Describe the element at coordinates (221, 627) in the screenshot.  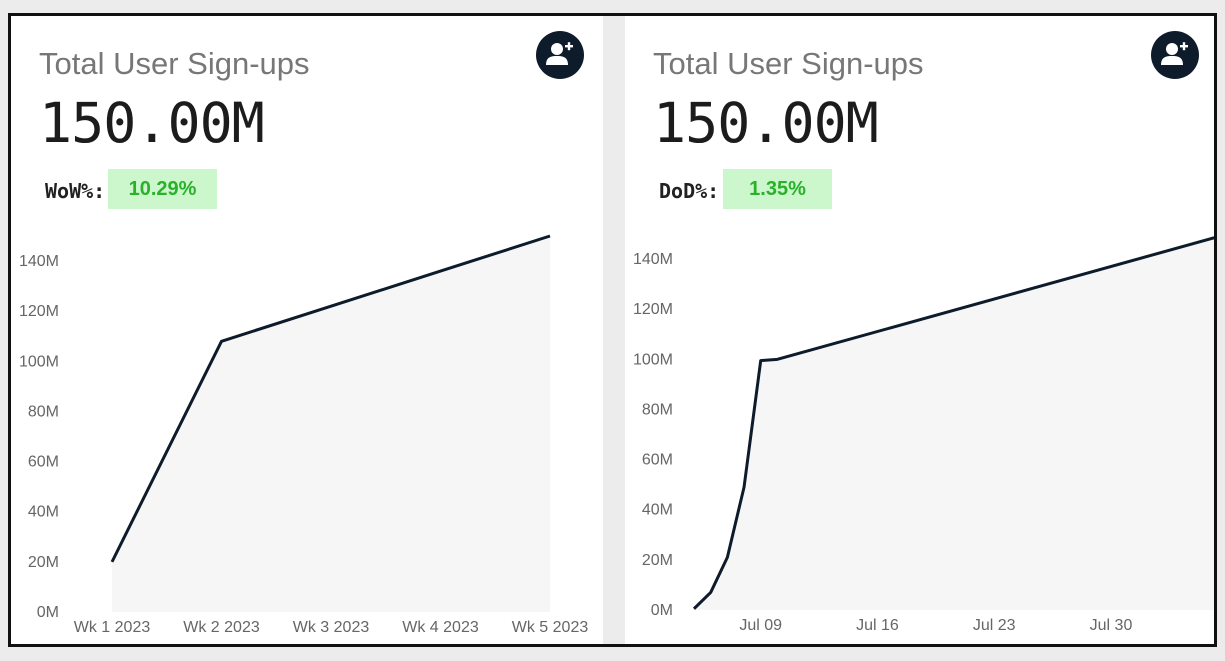
I see `x-tick-label: Wk 2 2023` at that location.